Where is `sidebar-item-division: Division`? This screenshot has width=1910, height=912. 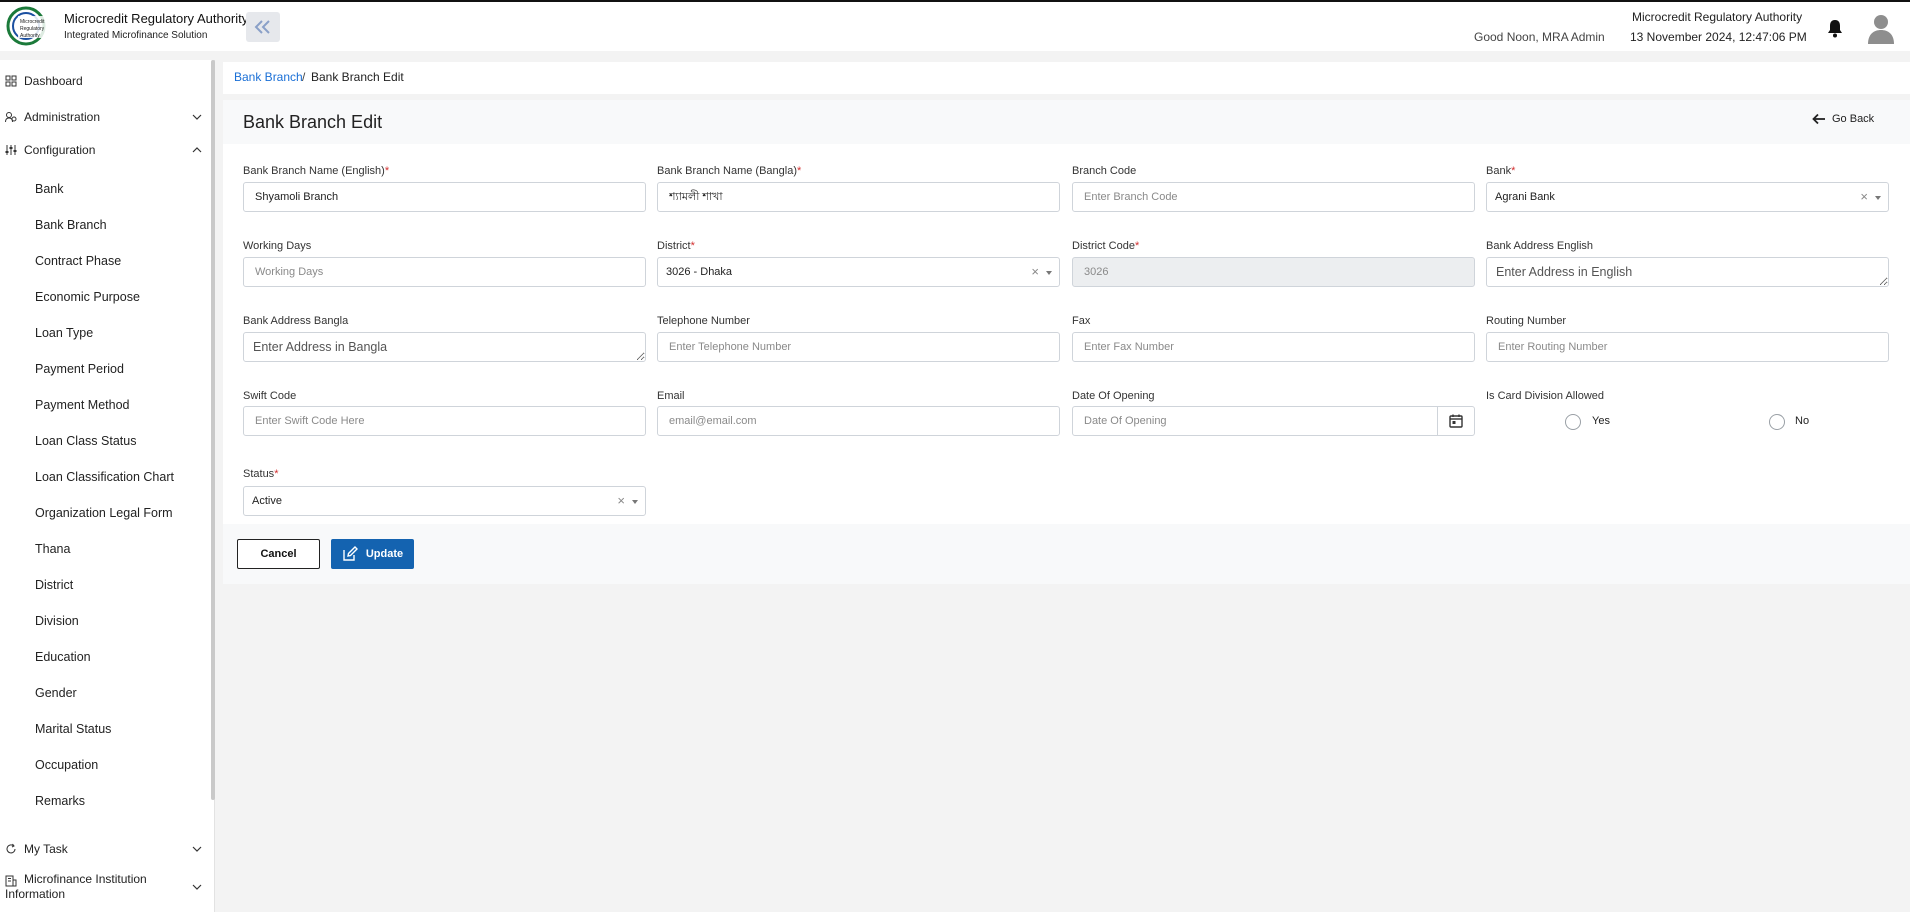
sidebar-item-division: Division is located at coordinates (57, 621).